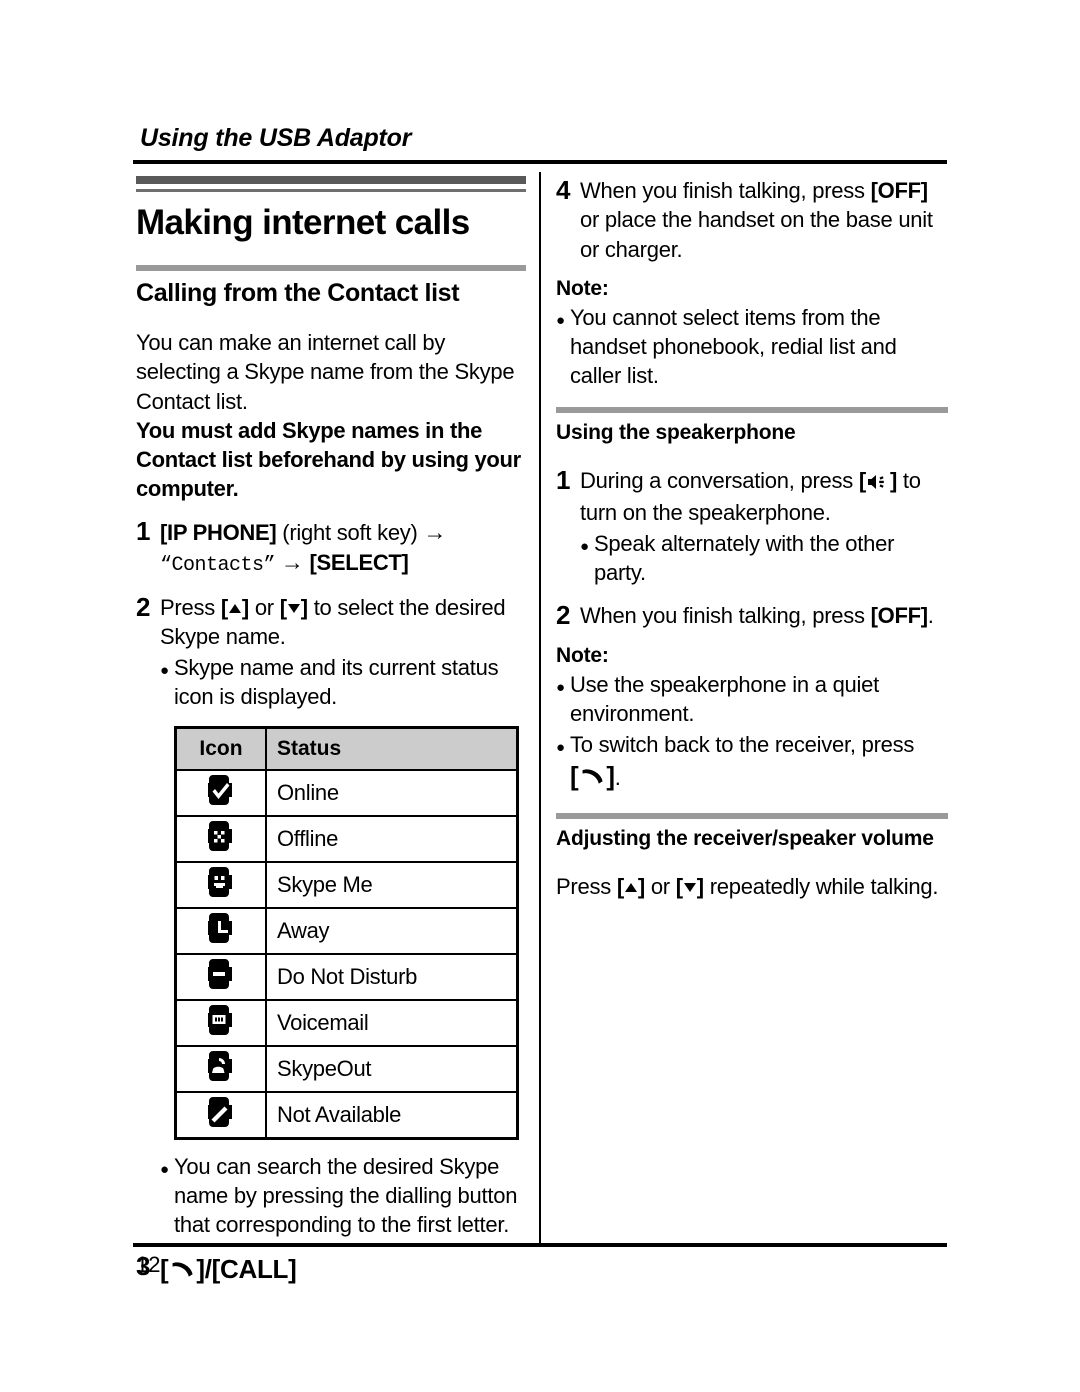  What do you see at coordinates (752, 815) in the screenshot?
I see `volume-rule` at bounding box center [752, 815].